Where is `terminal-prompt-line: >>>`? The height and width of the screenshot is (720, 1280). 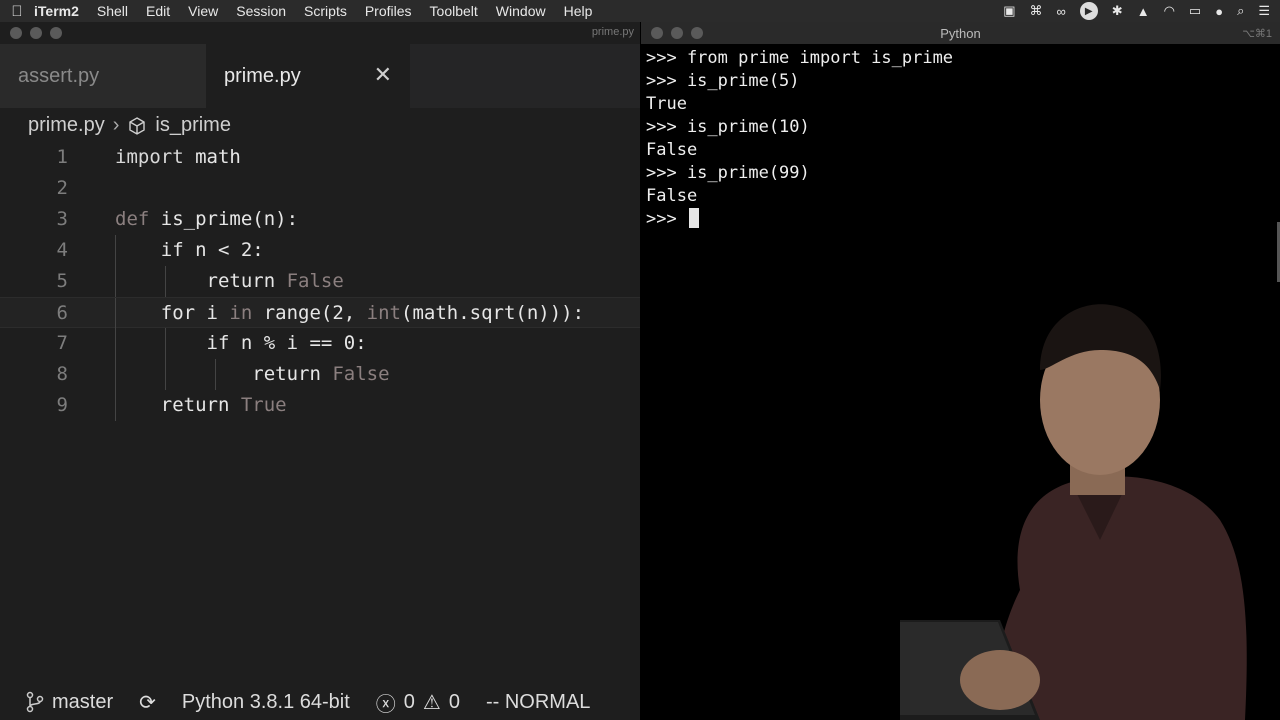 terminal-prompt-line: >>> is located at coordinates (799, 219).